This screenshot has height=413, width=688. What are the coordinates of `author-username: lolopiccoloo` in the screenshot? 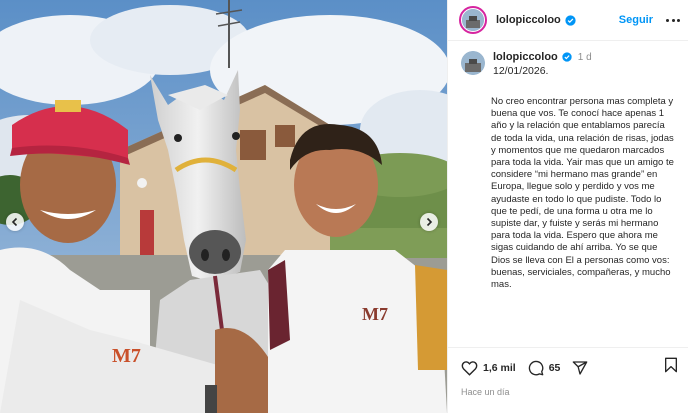 It's located at (528, 20).